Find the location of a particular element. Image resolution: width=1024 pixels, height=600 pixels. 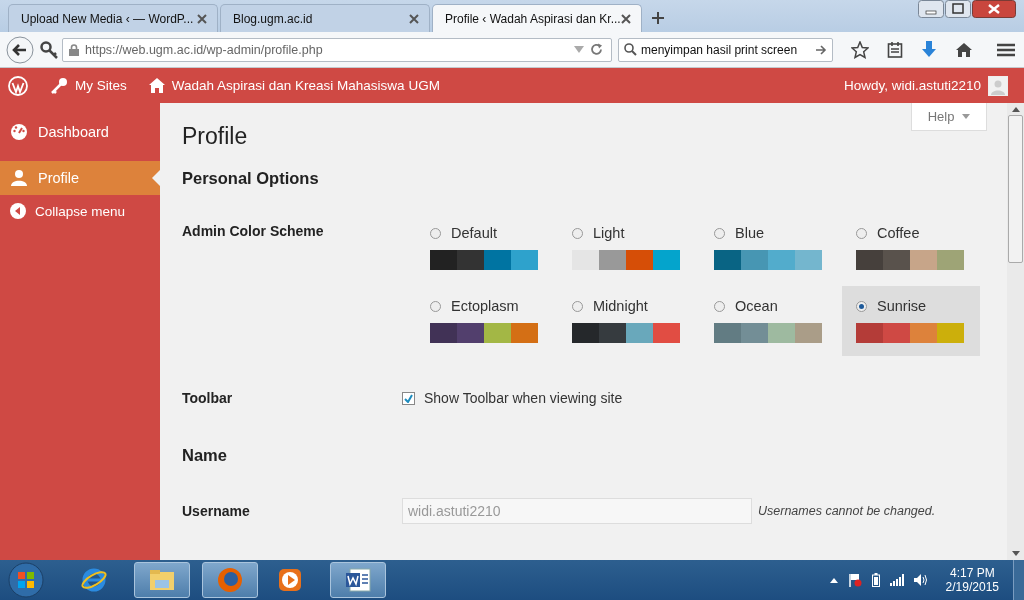

browser-e-icon is located at coordinates (94, 580).